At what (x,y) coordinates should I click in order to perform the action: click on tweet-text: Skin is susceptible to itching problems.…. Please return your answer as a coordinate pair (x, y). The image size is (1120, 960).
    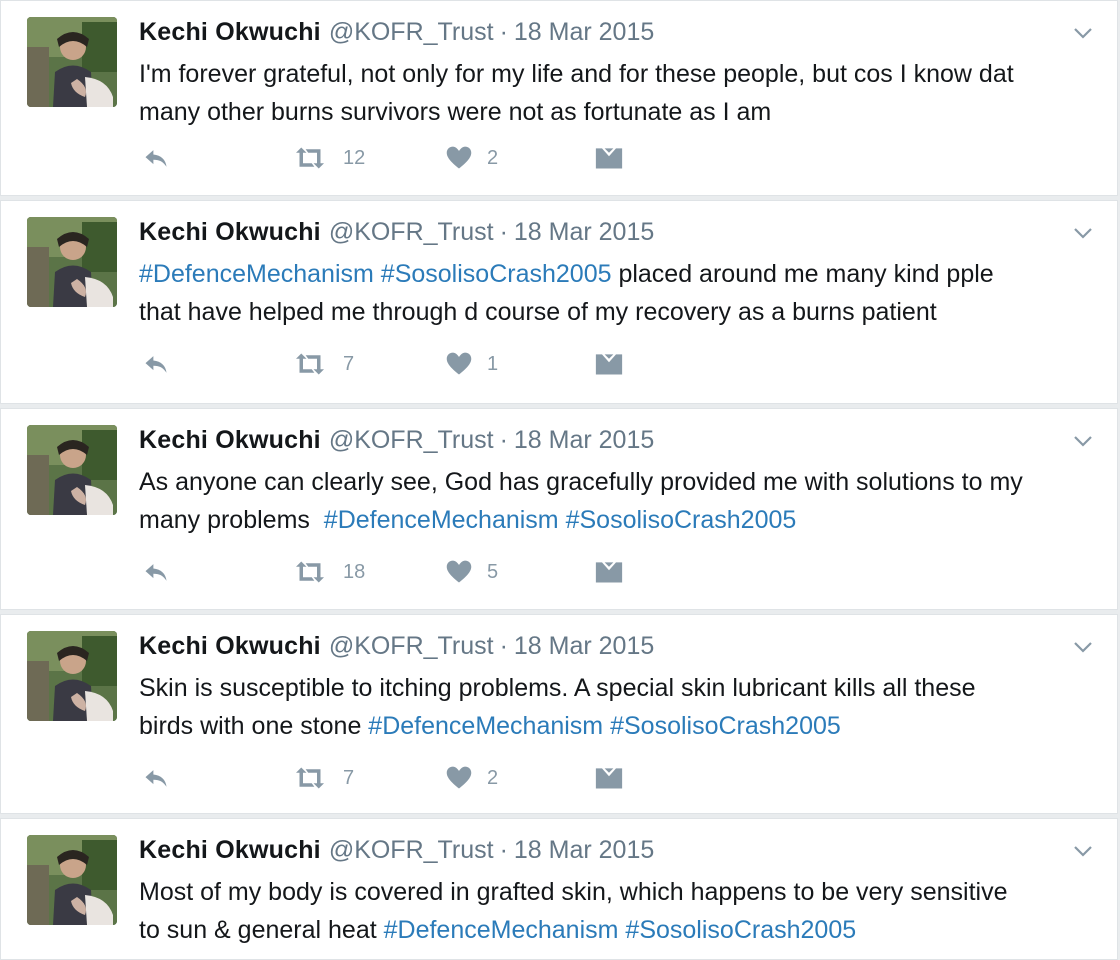
    Looking at the image, I should click on (619, 707).